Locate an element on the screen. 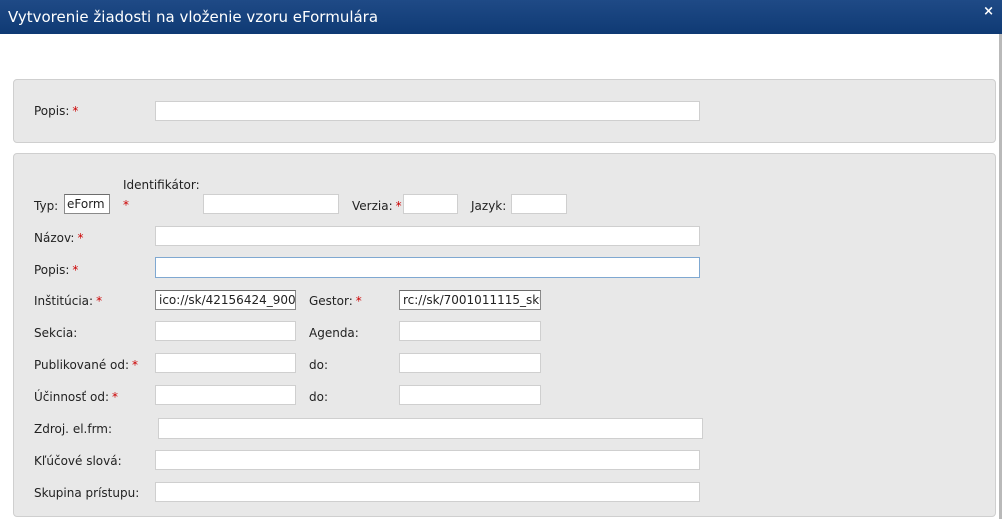 The image size is (1002, 519). typ-input: eForm is located at coordinates (87, 204).